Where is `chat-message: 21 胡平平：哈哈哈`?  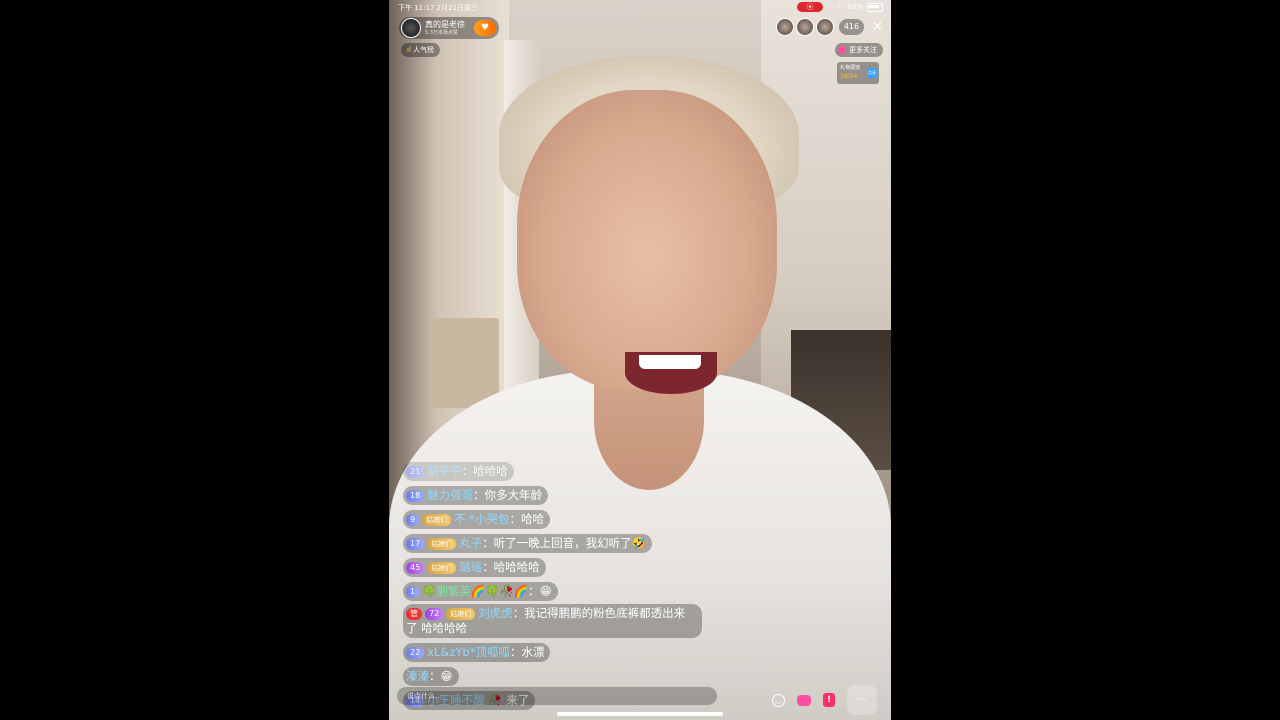 chat-message: 21 胡平平：哈哈哈 is located at coordinates (458, 471).